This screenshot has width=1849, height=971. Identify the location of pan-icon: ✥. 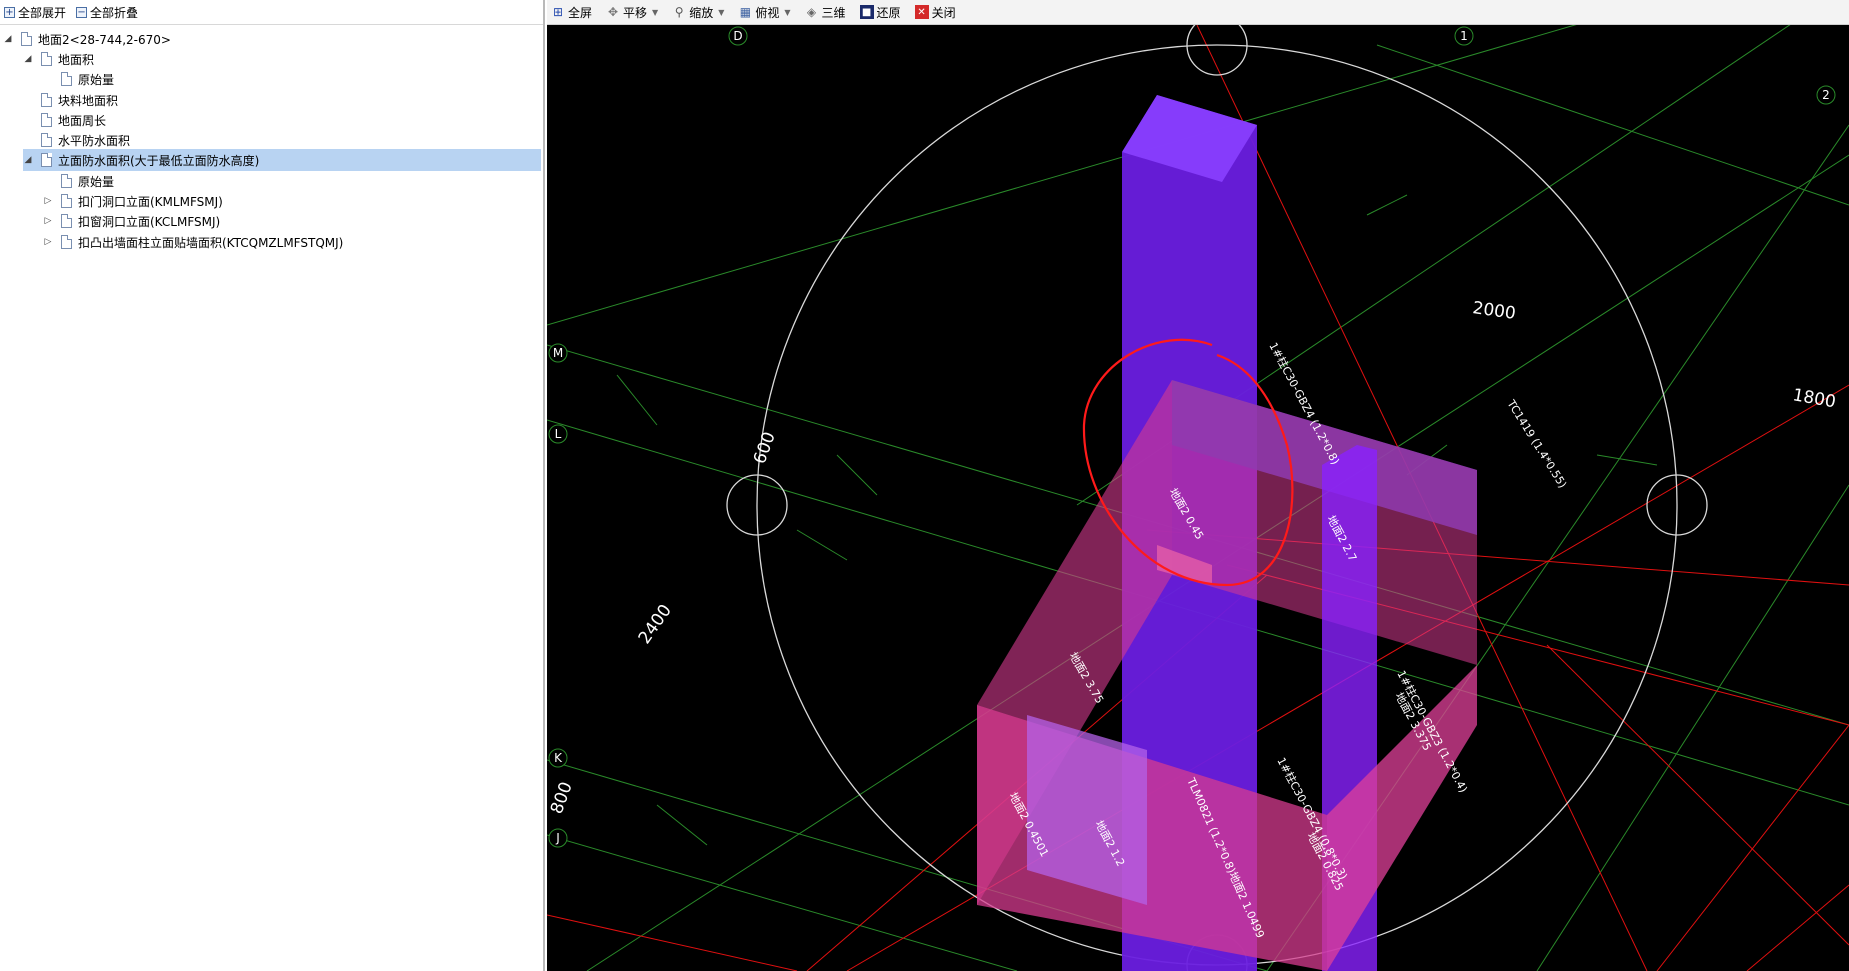
(613, 12).